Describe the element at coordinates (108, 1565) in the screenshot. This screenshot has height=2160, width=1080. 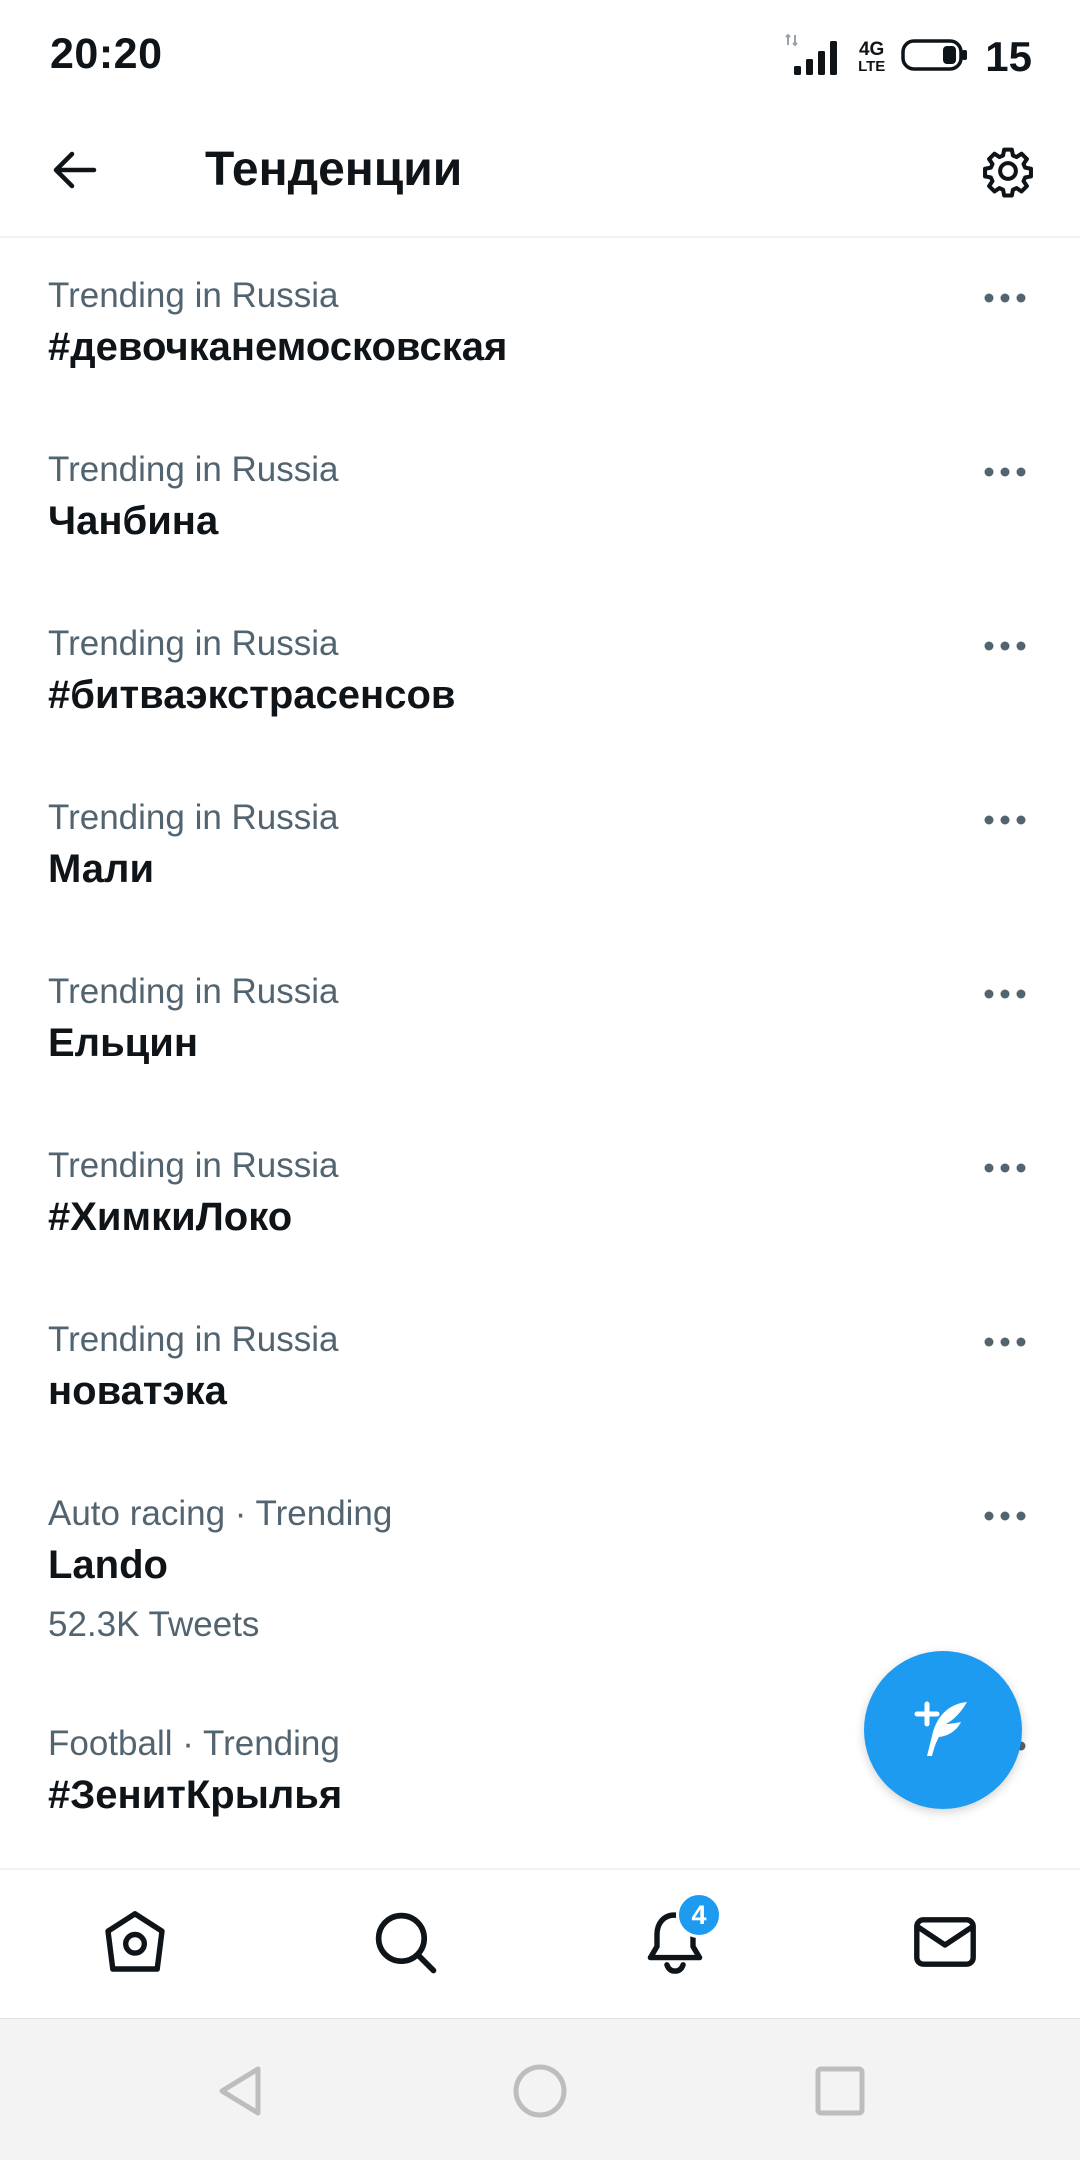
I see `trend-name: Lando` at that location.